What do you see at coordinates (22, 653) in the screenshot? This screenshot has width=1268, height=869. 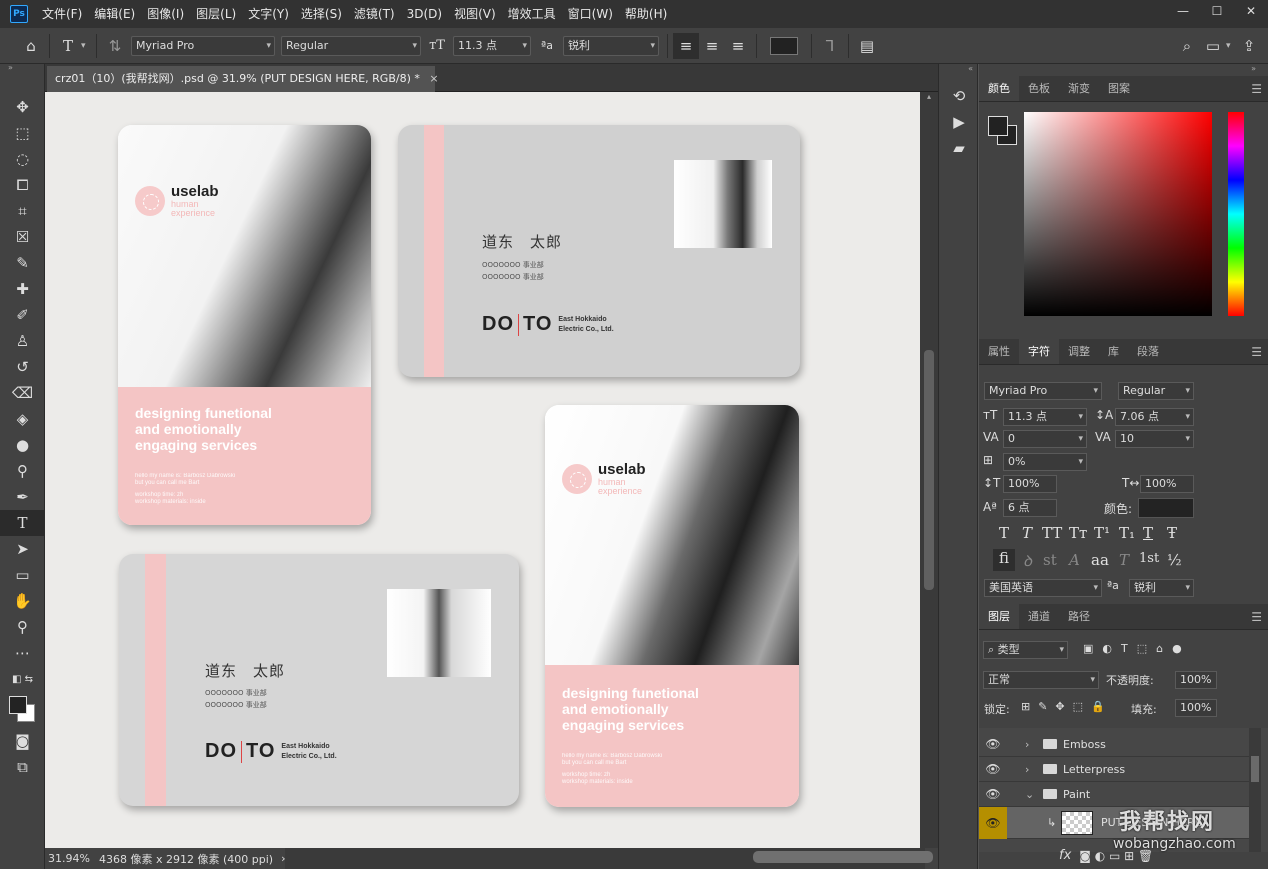 I see `more-tools-icon: ⋯` at bounding box center [22, 653].